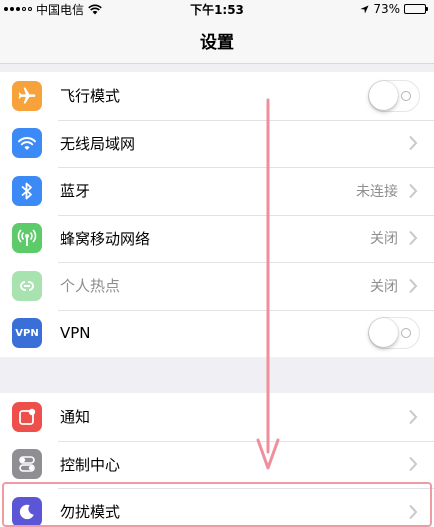  Describe the element at coordinates (377, 191) in the screenshot. I see `bluetooth-status: 未连接` at that location.